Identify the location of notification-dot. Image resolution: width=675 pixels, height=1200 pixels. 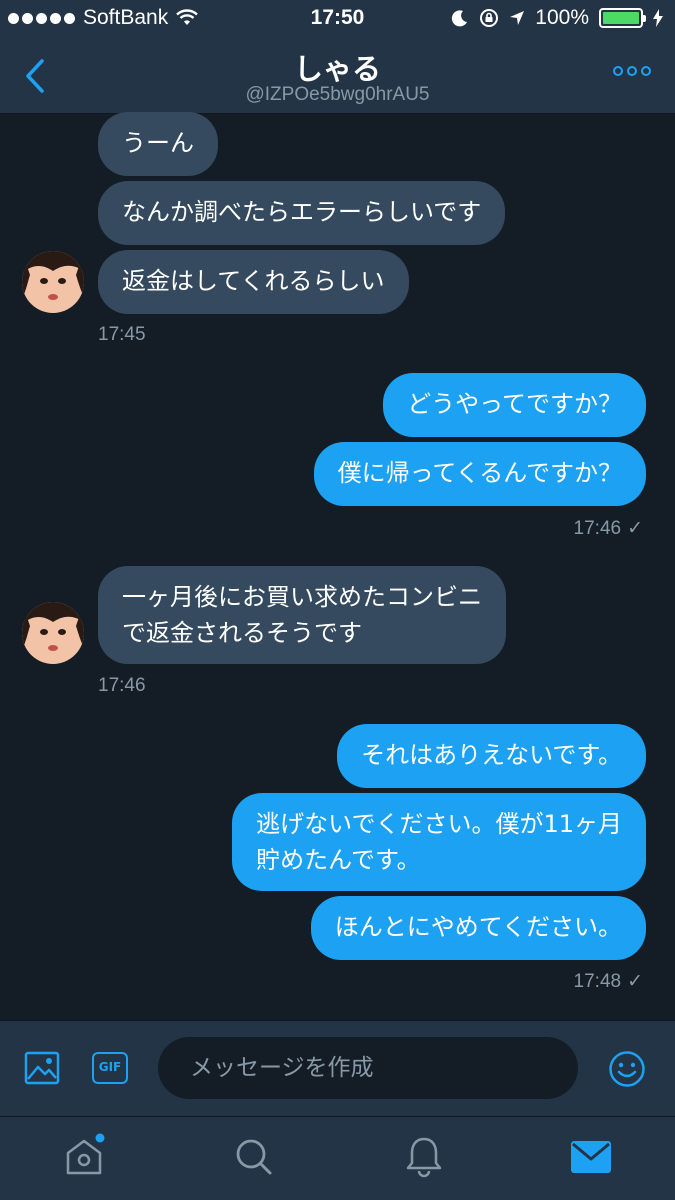
(100, 1138).